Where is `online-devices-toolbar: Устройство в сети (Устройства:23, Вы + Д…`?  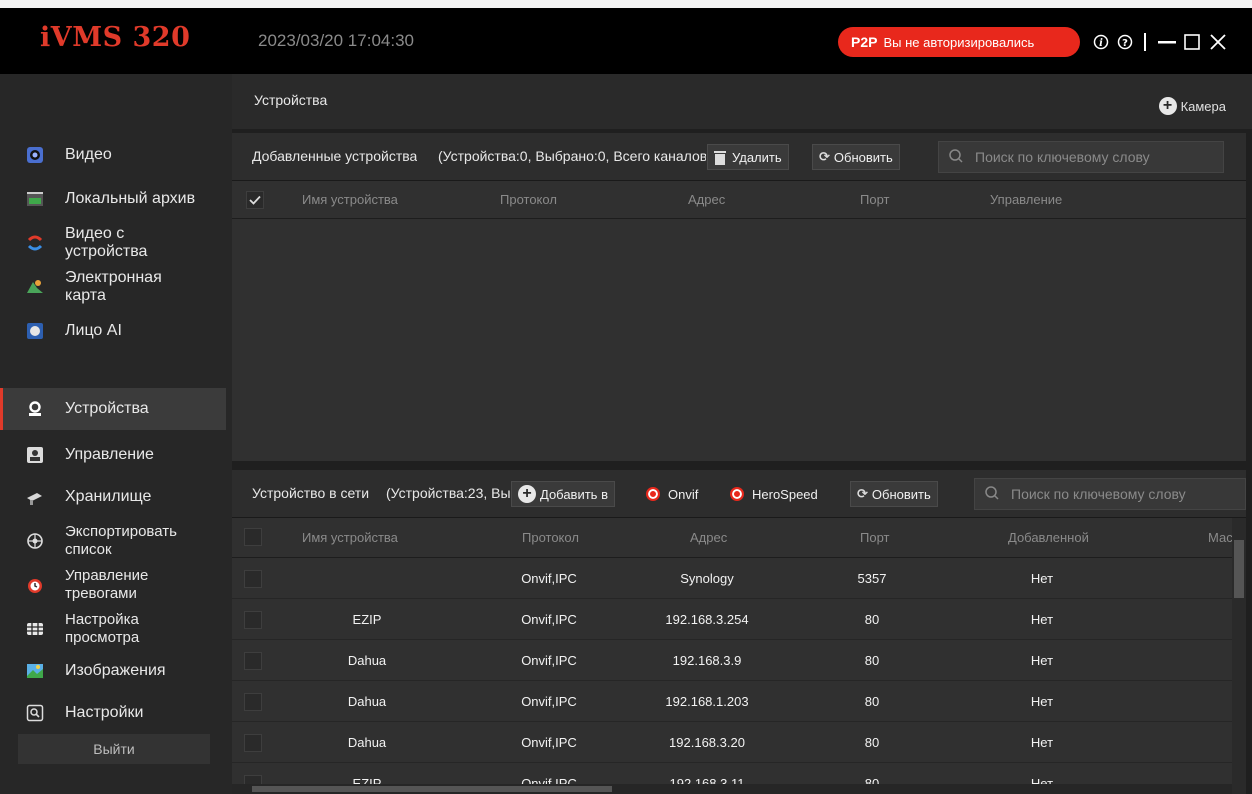 online-devices-toolbar: Устройство в сети (Устройства:23, Вы + Д… is located at coordinates (739, 494).